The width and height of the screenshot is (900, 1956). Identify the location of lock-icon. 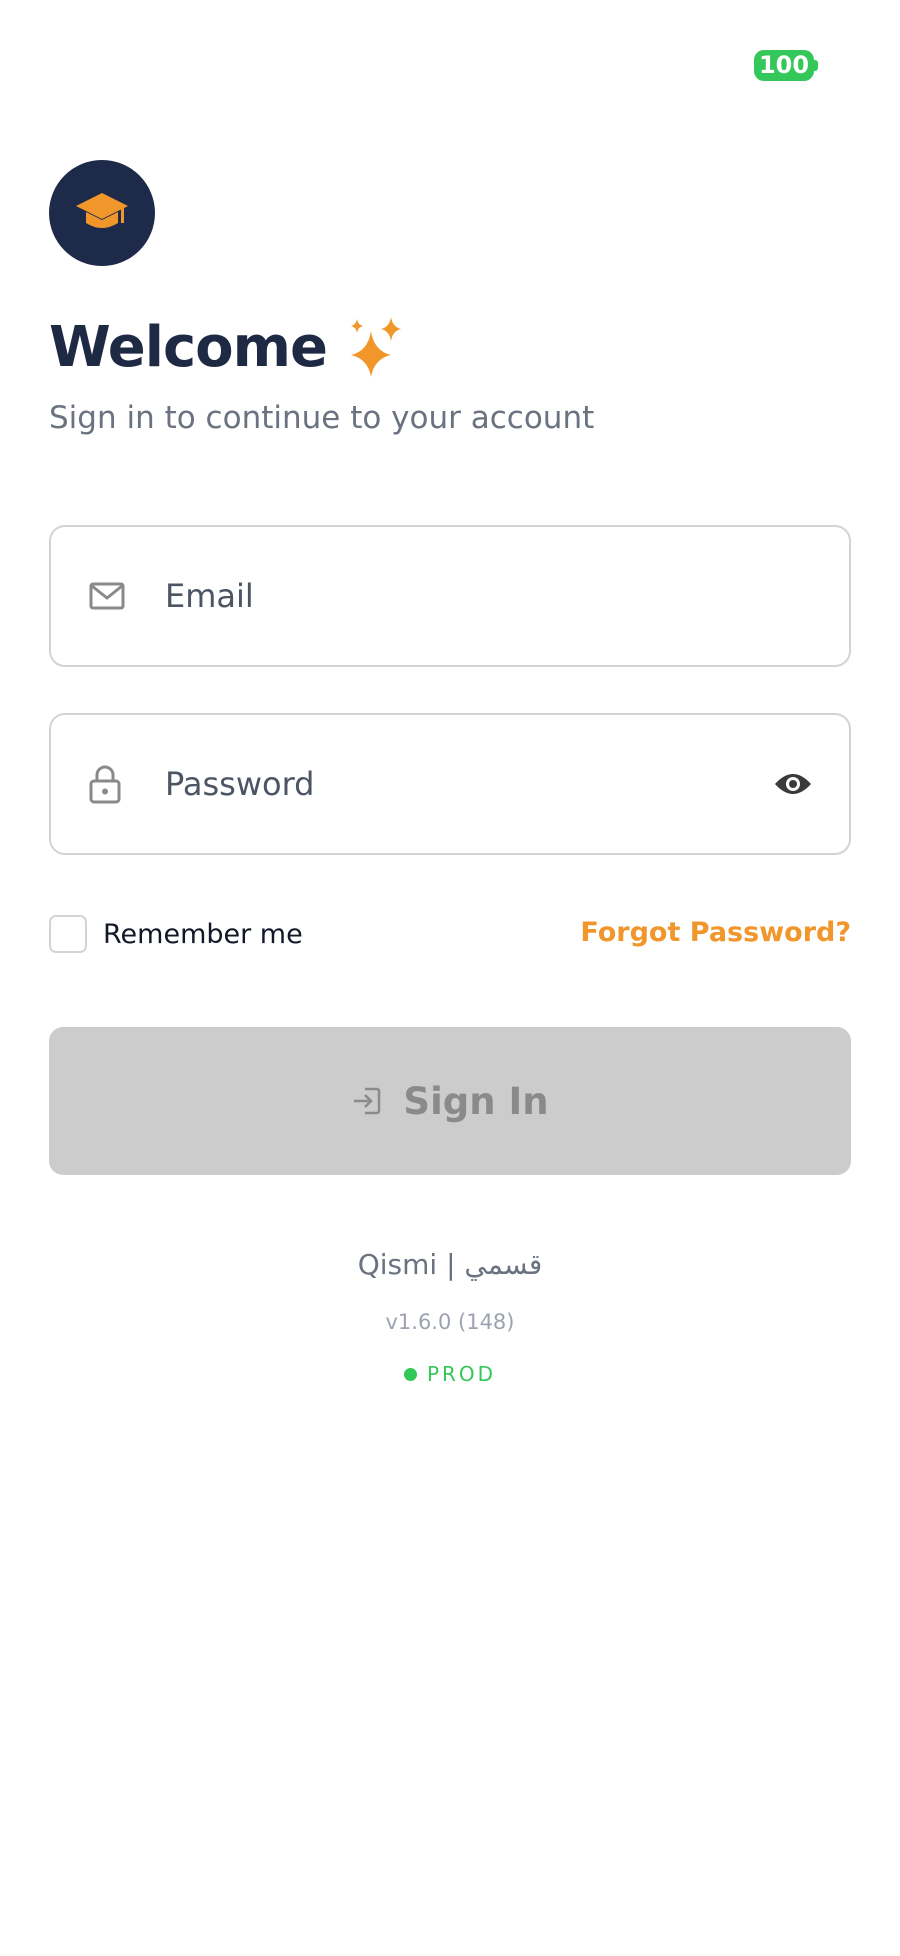
(105, 784).